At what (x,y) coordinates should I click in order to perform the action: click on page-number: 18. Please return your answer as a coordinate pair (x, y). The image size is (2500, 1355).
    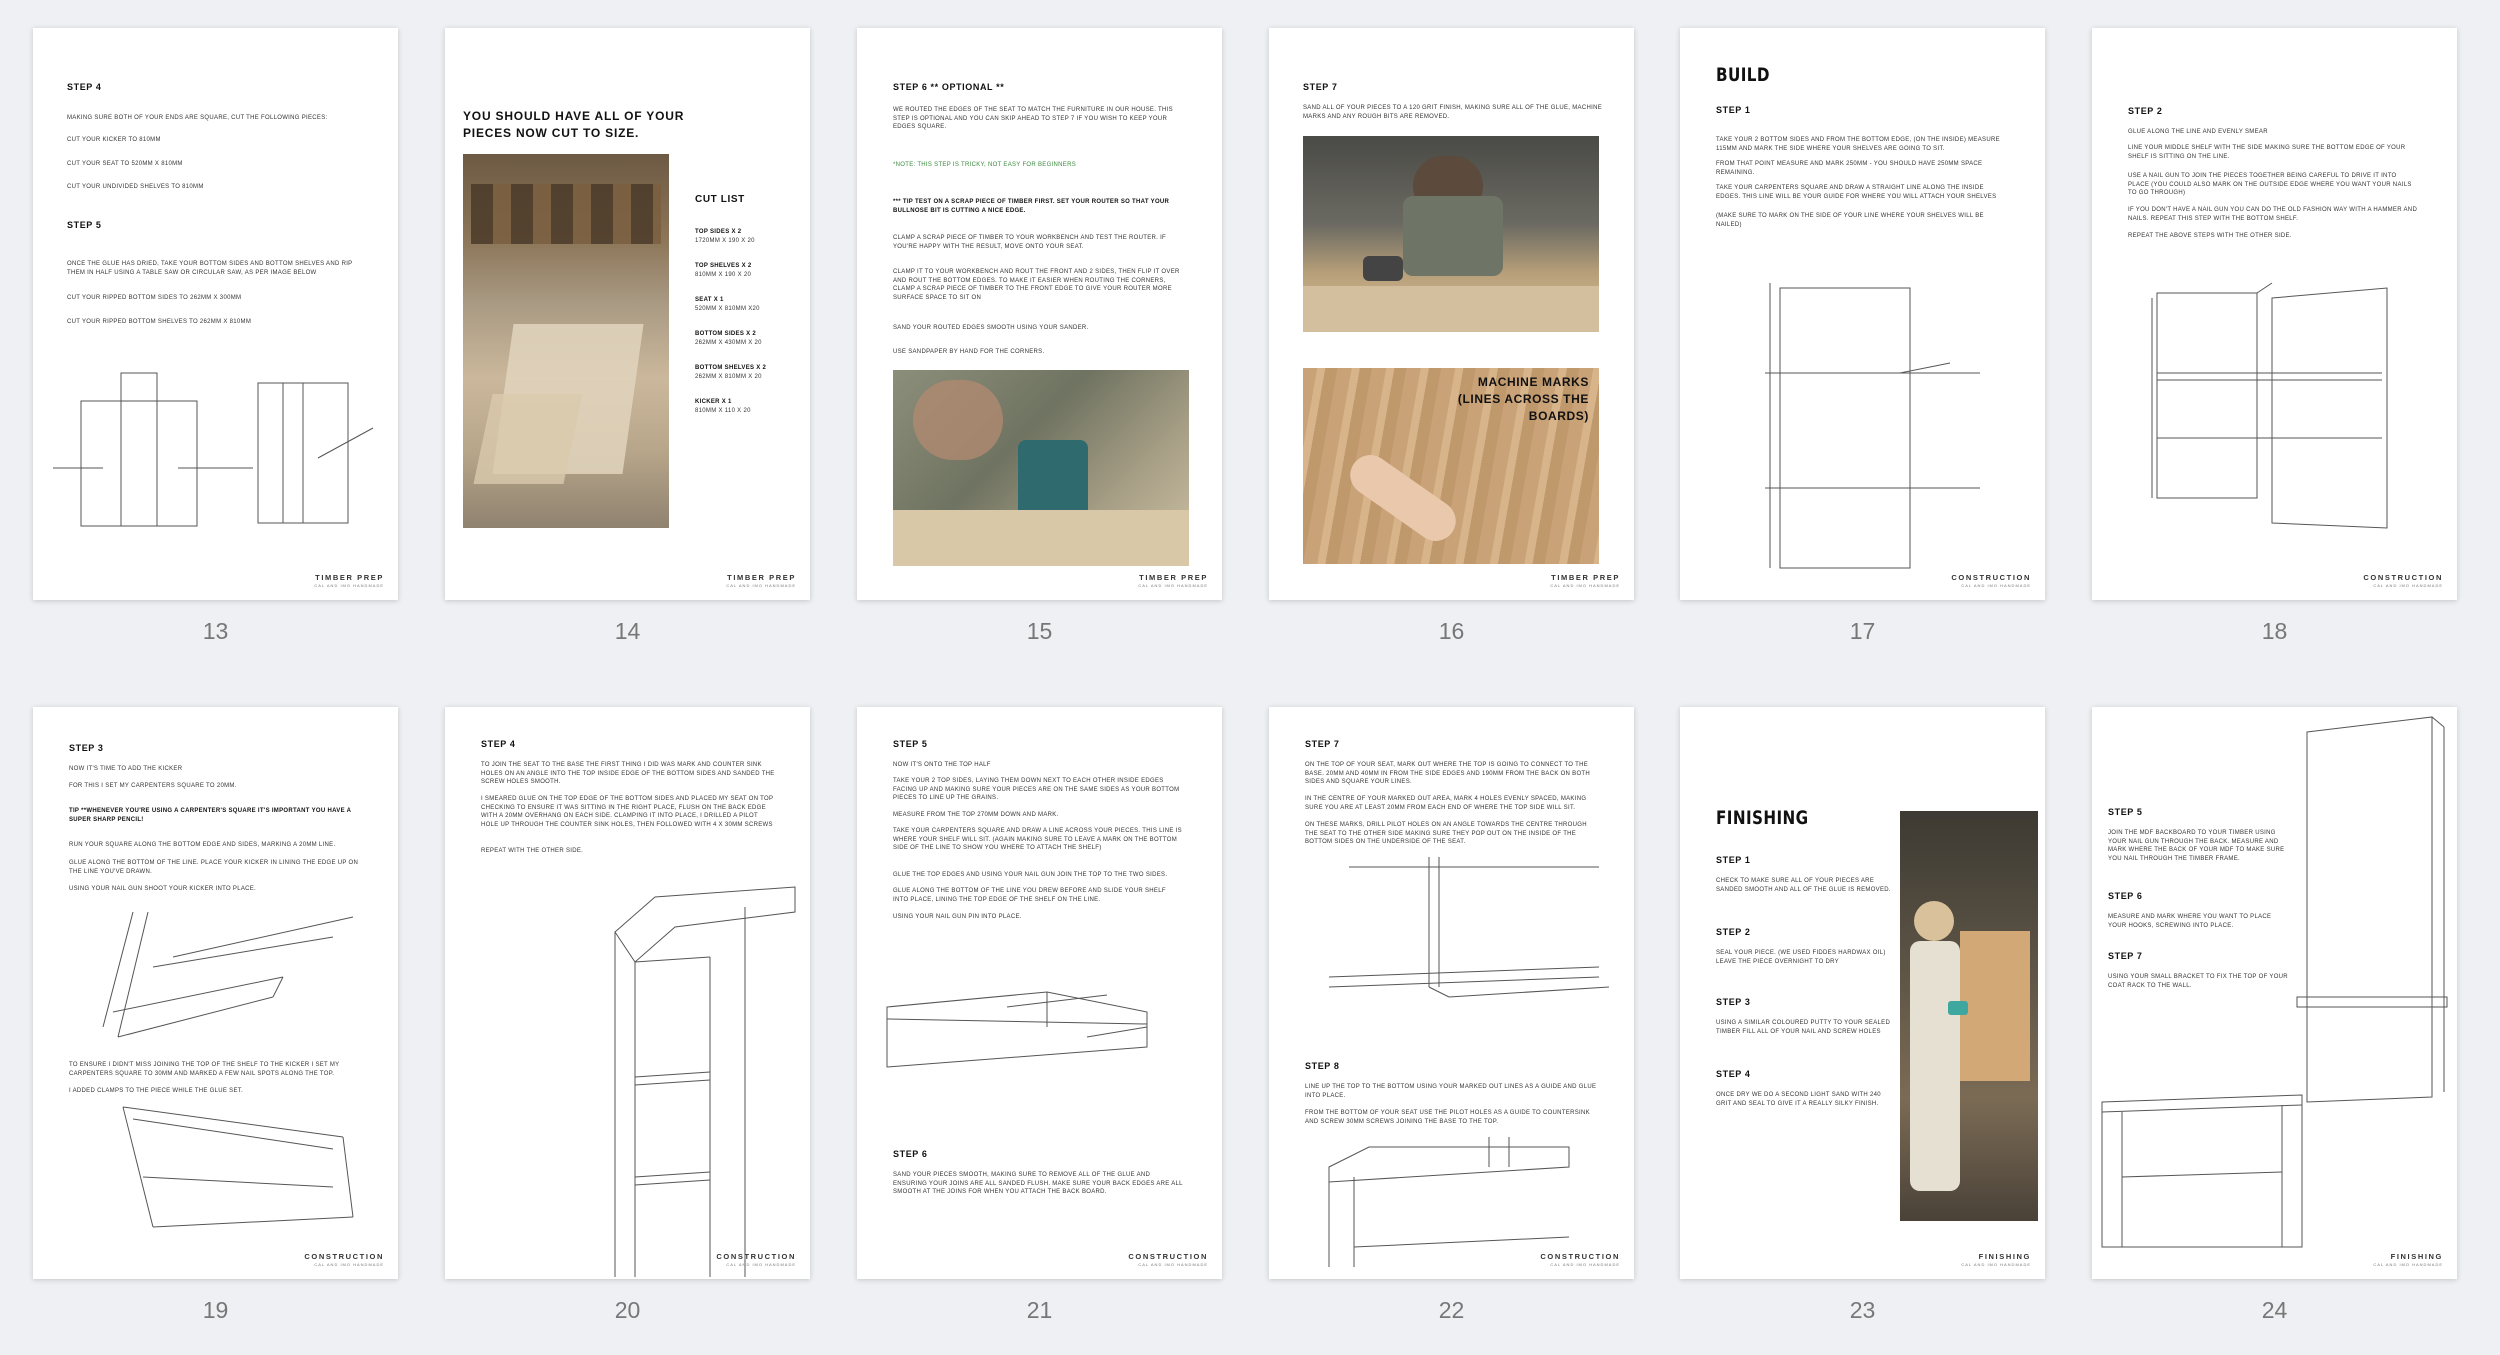
    Looking at the image, I should click on (2274, 631).